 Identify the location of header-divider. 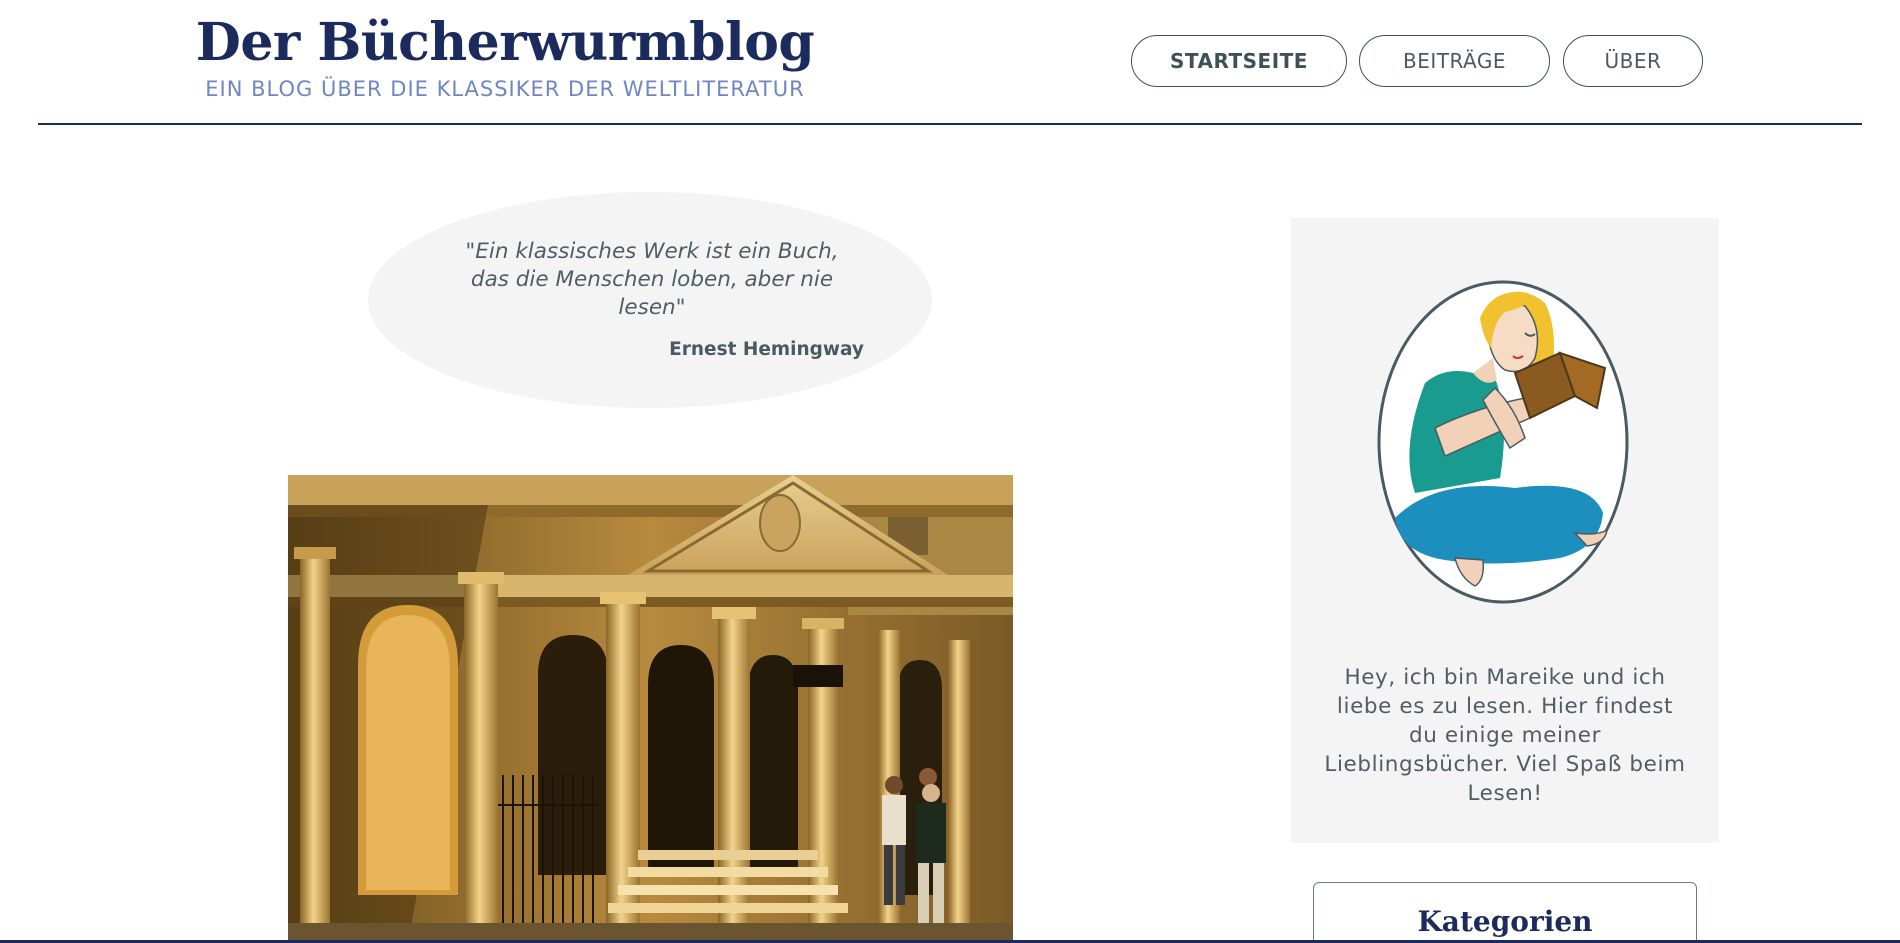
(950, 124).